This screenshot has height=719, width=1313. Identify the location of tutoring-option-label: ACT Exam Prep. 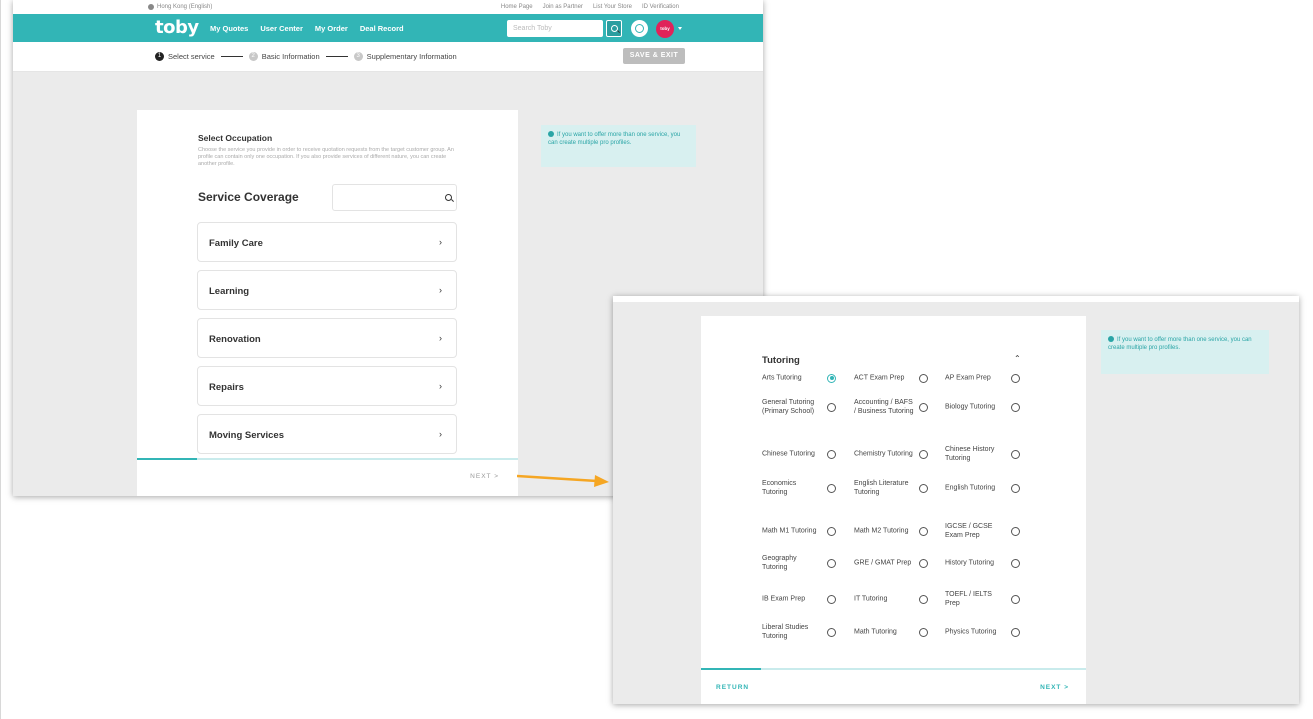
(879, 378).